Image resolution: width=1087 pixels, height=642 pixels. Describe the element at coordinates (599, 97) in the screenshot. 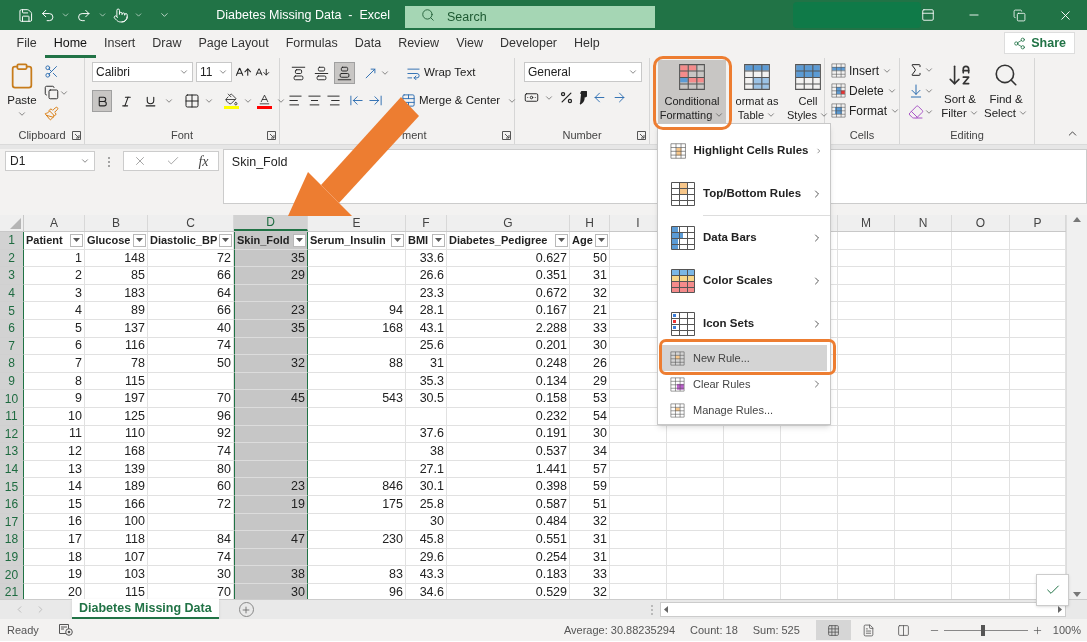

I see `increase-decimal-icon` at that location.